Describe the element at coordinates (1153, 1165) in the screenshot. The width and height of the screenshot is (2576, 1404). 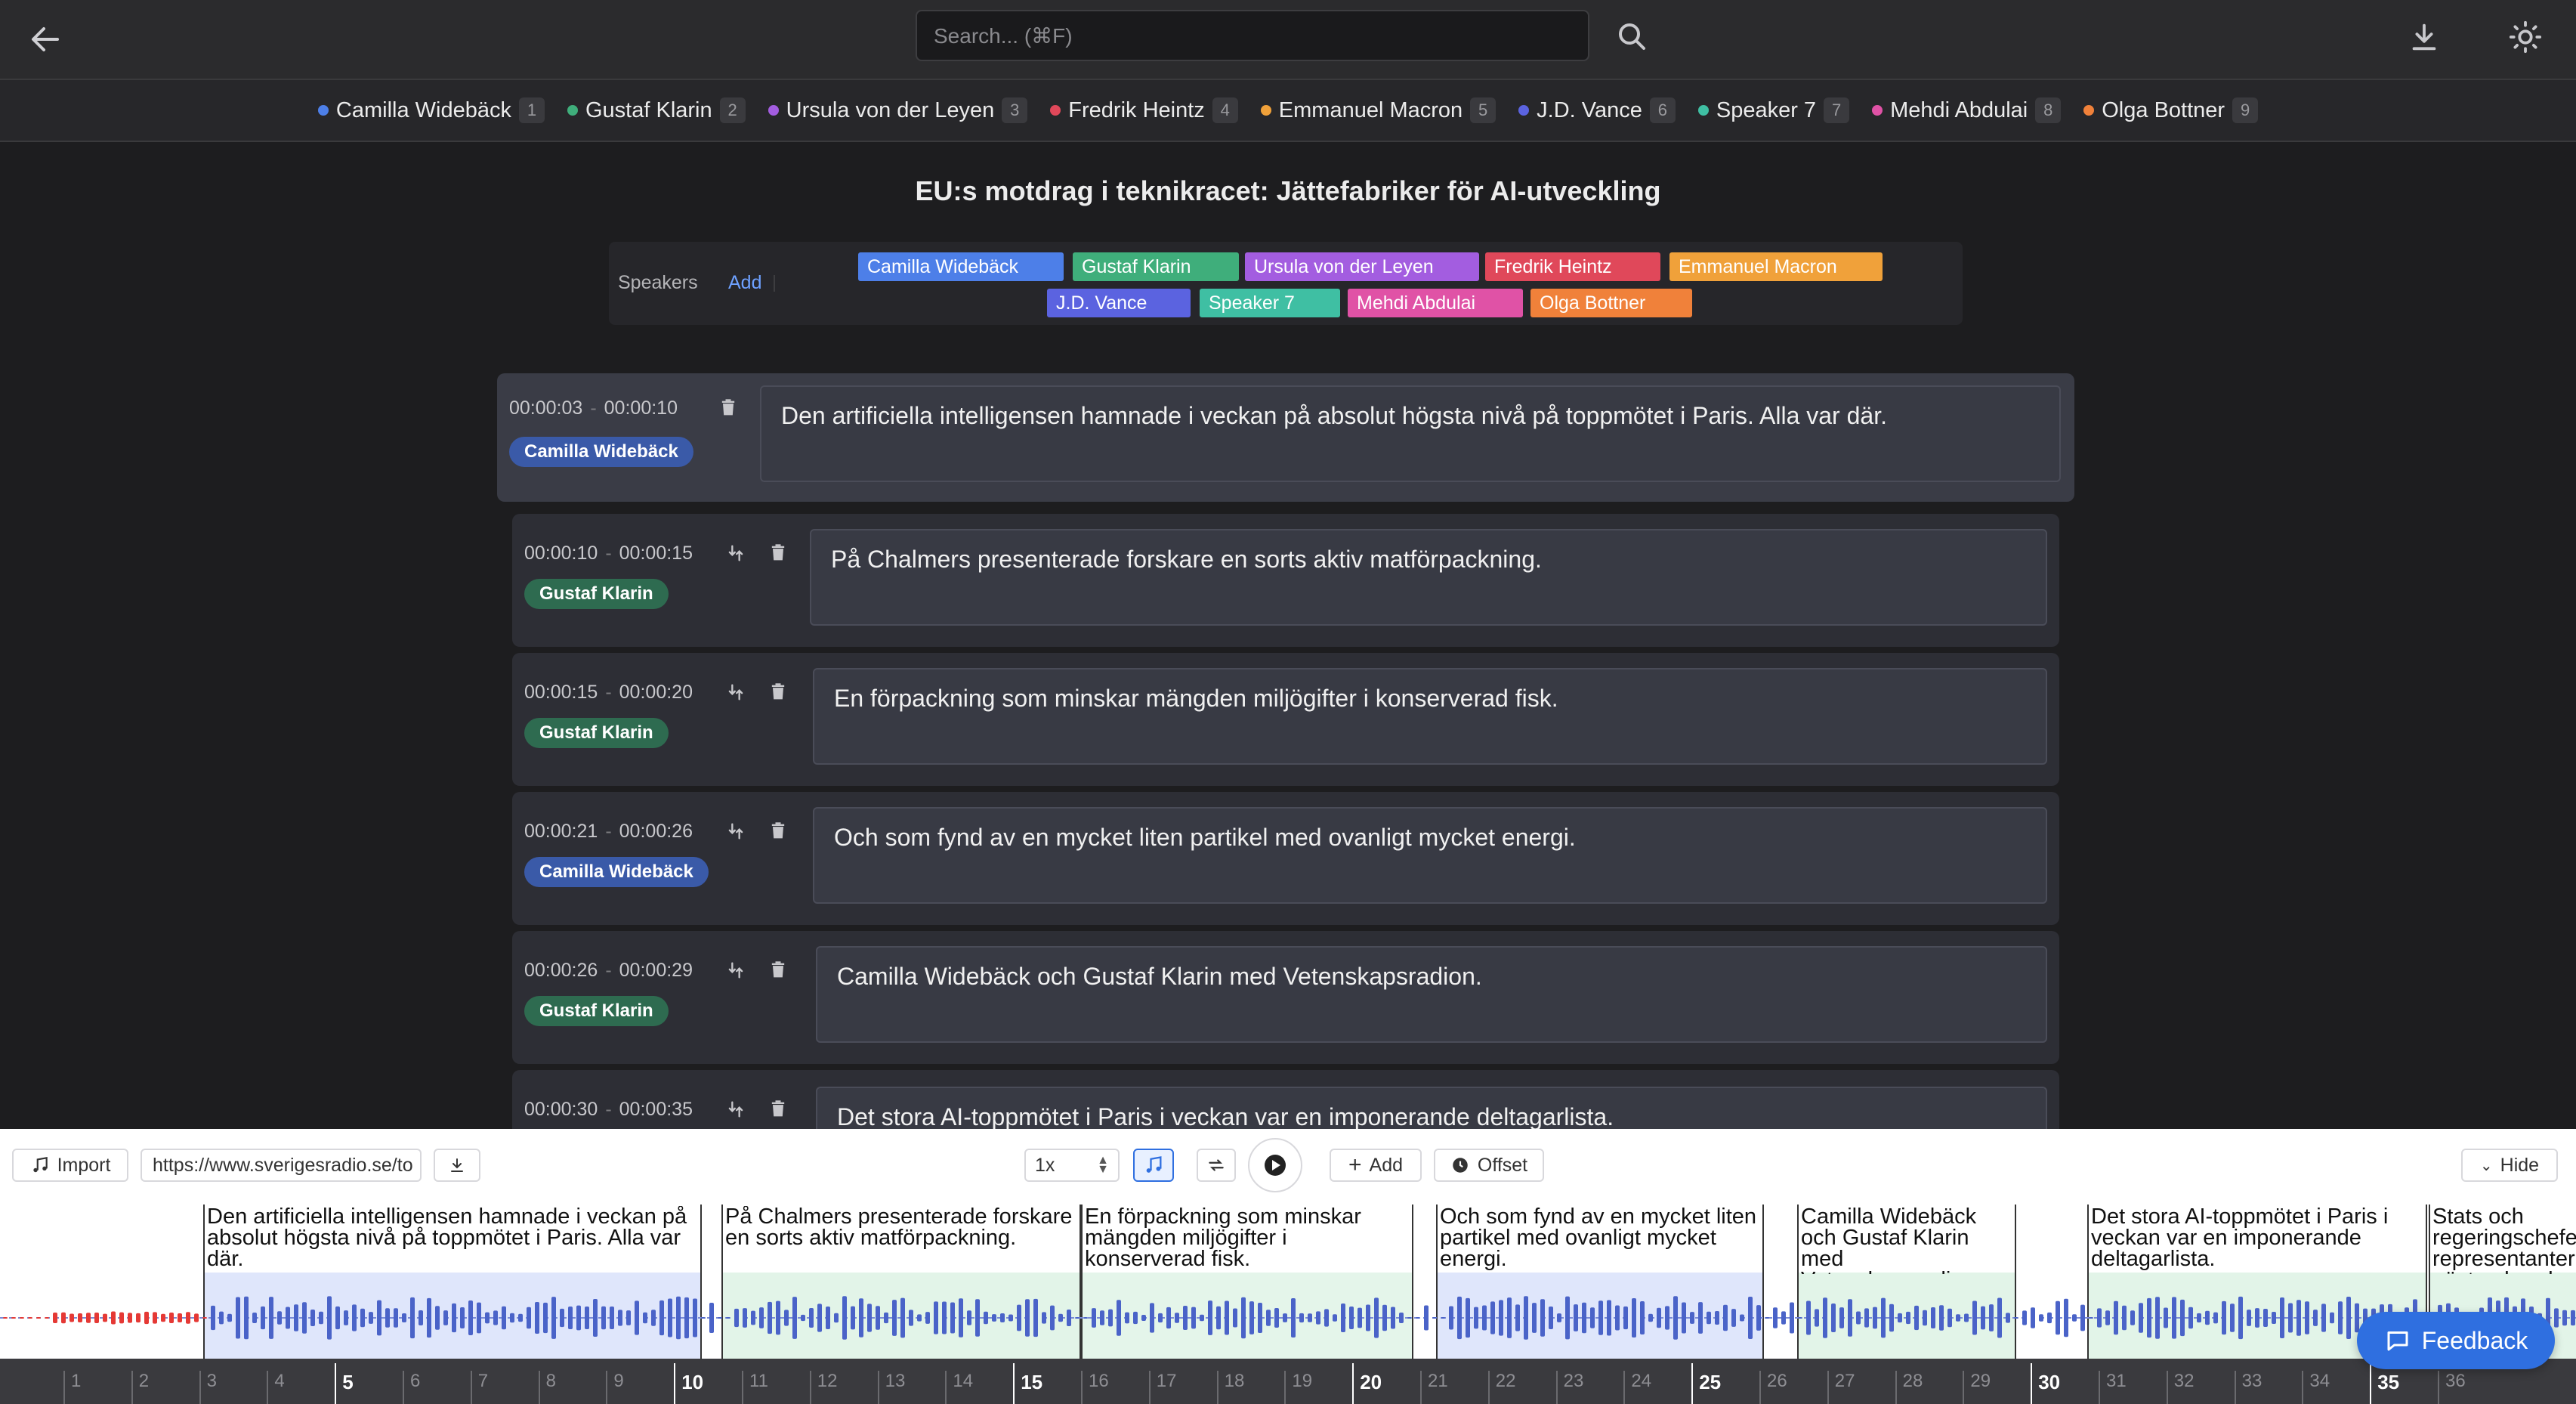
I see `music-mode-toggle` at that location.